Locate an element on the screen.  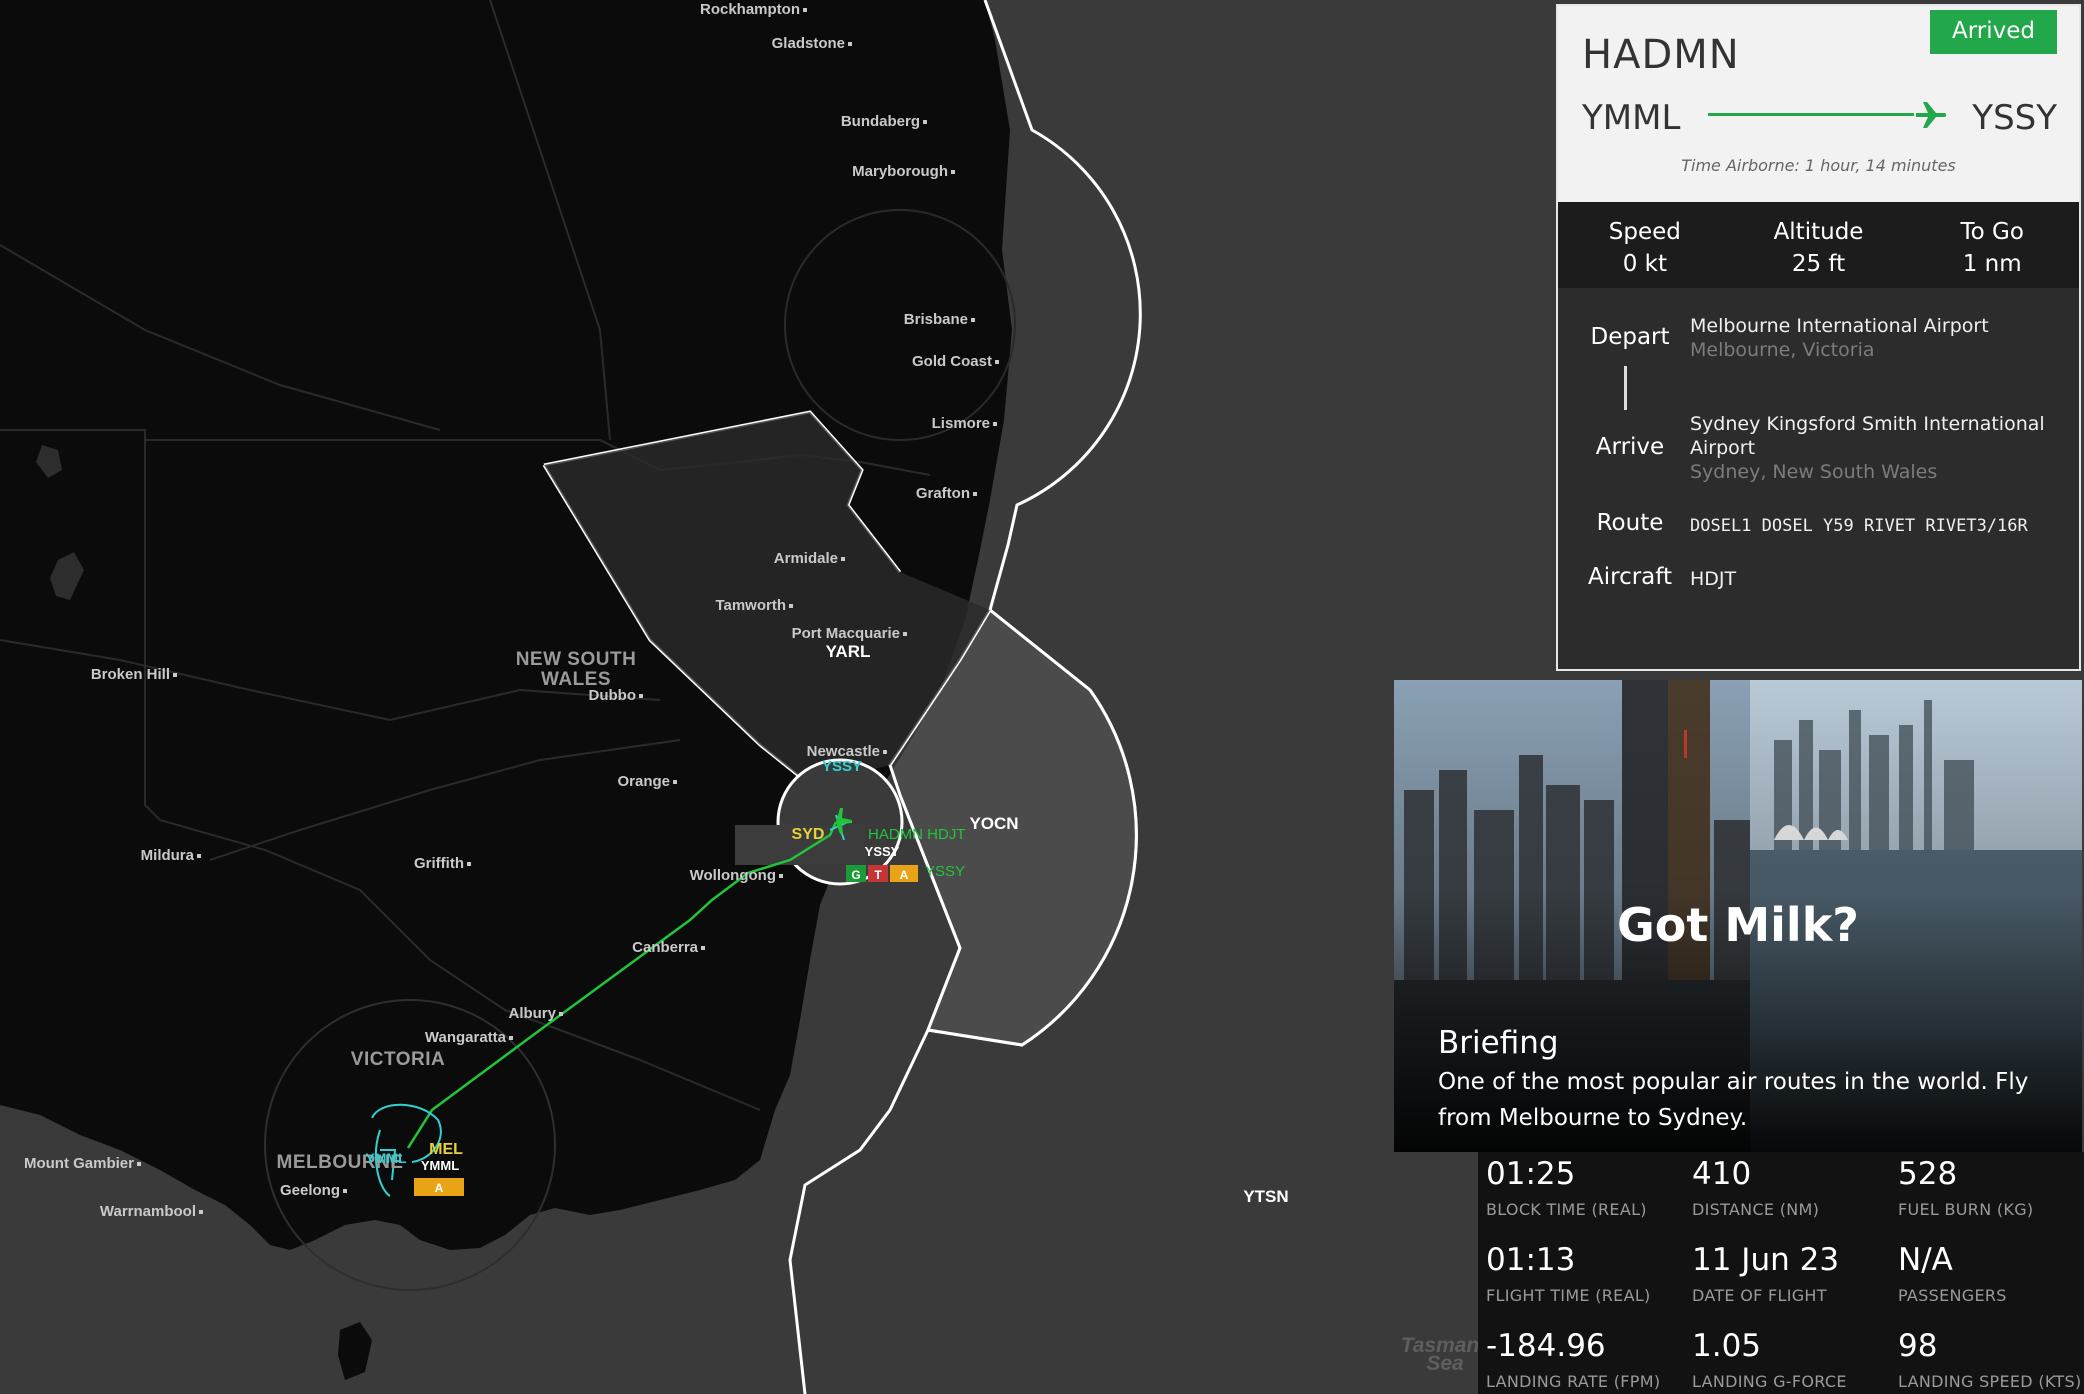
airport-label-ymml: YMML is located at coordinates (386, 1158).